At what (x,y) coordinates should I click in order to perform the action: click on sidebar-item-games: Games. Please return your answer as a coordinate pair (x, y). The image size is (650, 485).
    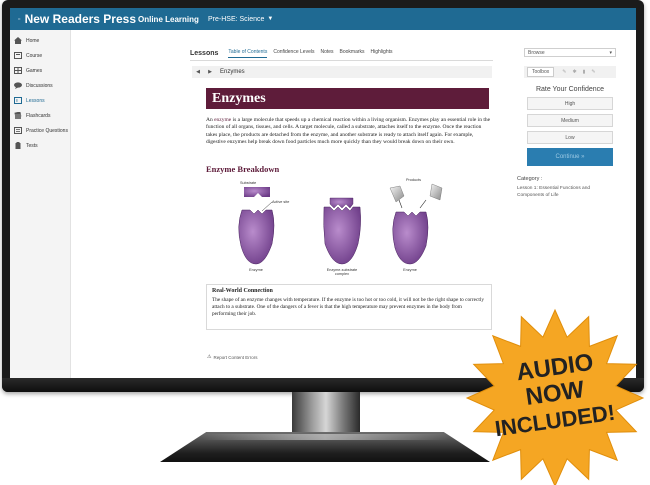
    Looking at the image, I should click on (40, 70).